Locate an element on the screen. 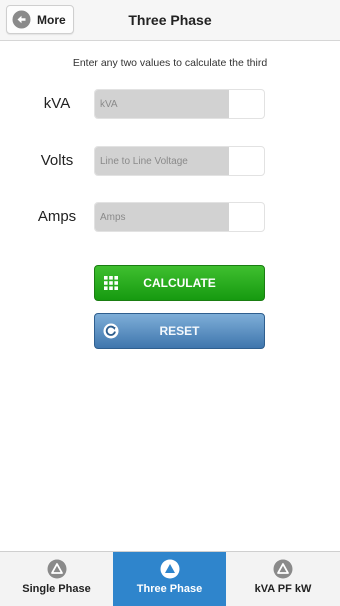  amps-input is located at coordinates (162, 217).